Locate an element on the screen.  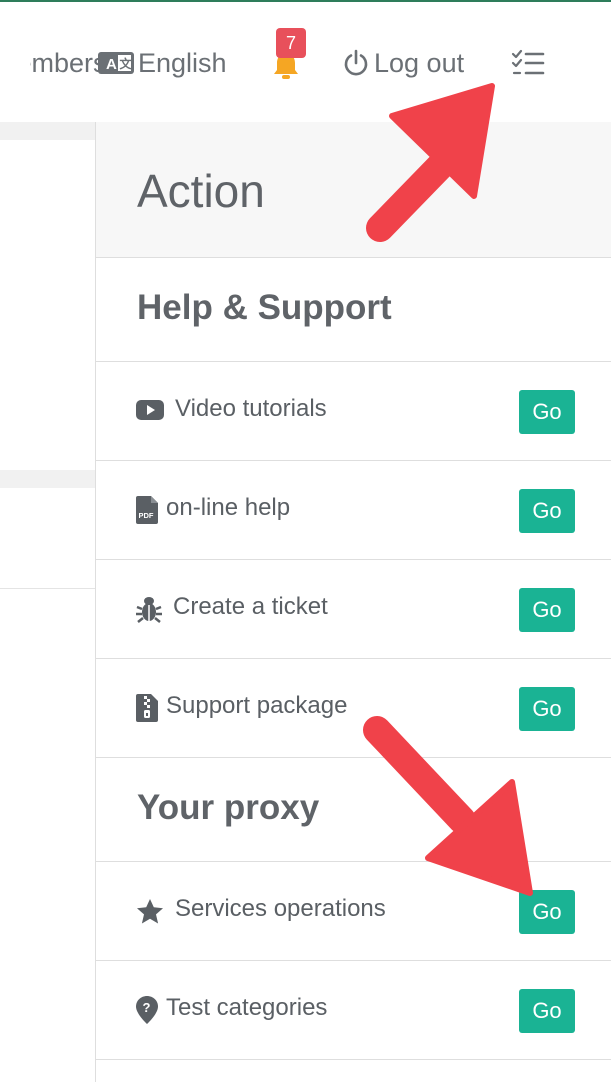
action-row-online-help: PDF on-line help Go is located at coordinates (353, 510).